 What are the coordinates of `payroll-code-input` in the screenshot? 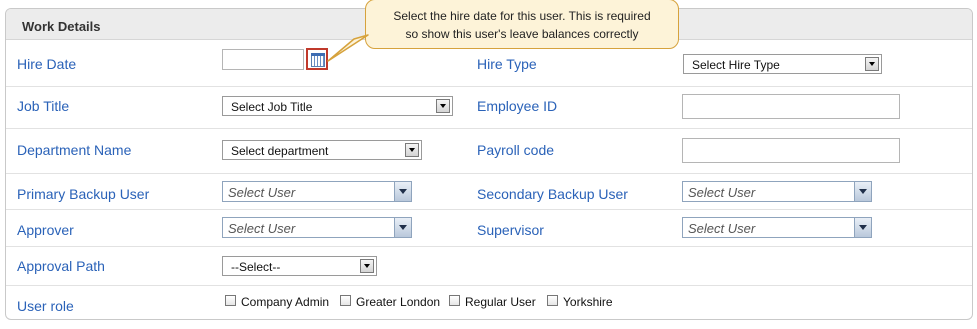 It's located at (791, 150).